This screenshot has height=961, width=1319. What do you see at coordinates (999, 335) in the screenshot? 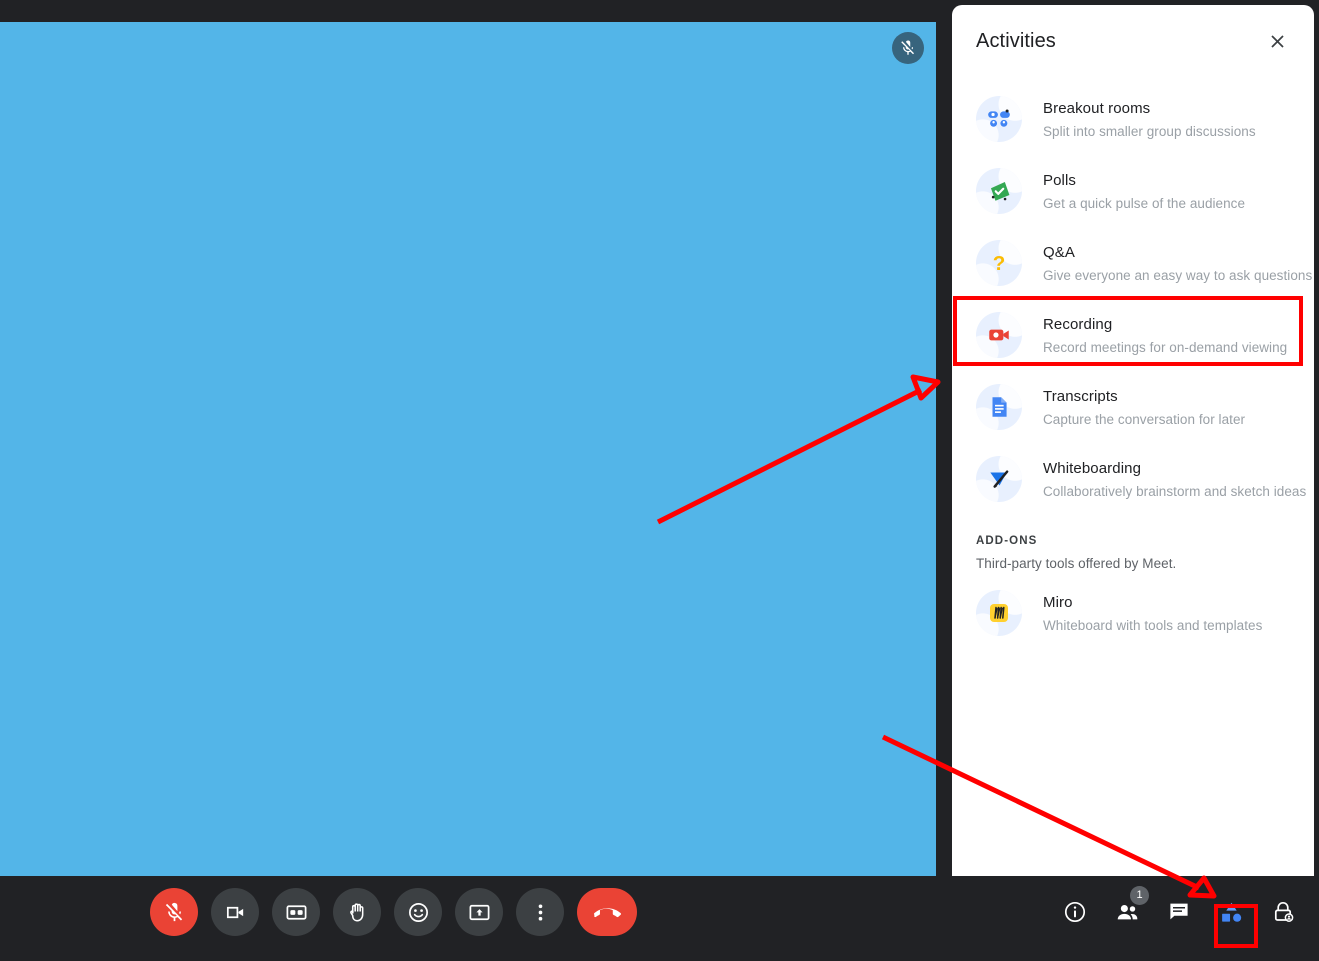
I see `recording-icon` at bounding box center [999, 335].